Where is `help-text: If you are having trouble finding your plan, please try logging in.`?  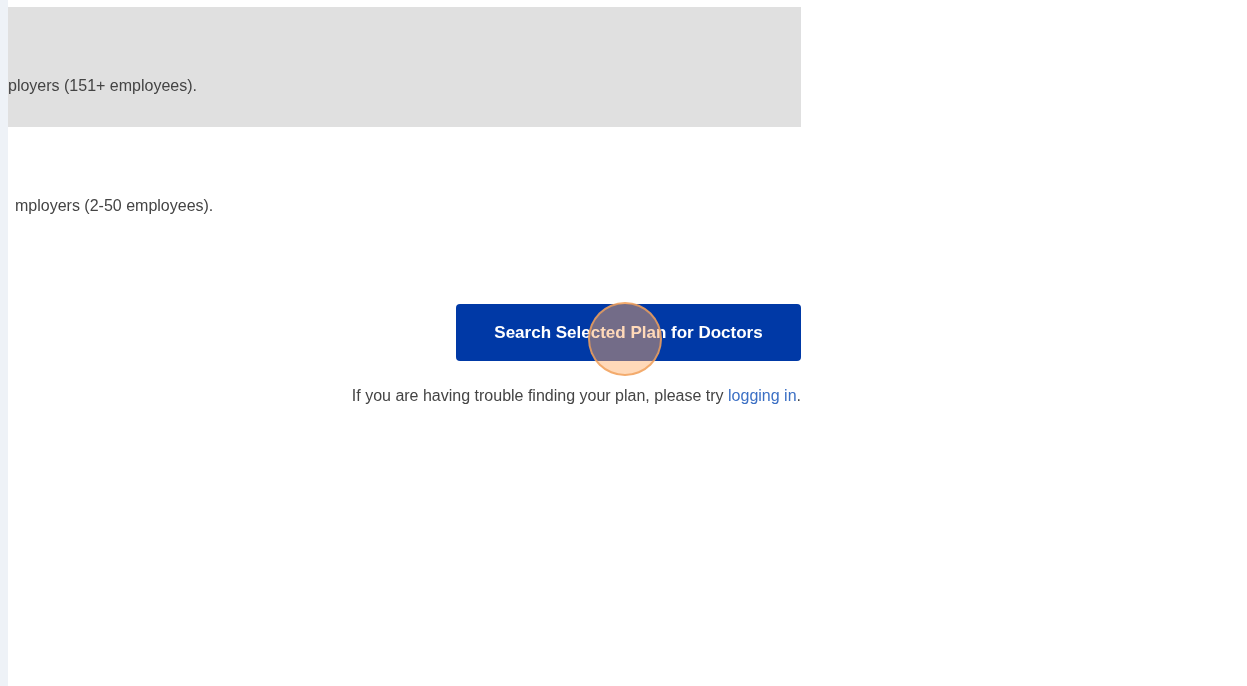
help-text: If you are having trouble finding your plan, please try logging in. is located at coordinates (576, 396).